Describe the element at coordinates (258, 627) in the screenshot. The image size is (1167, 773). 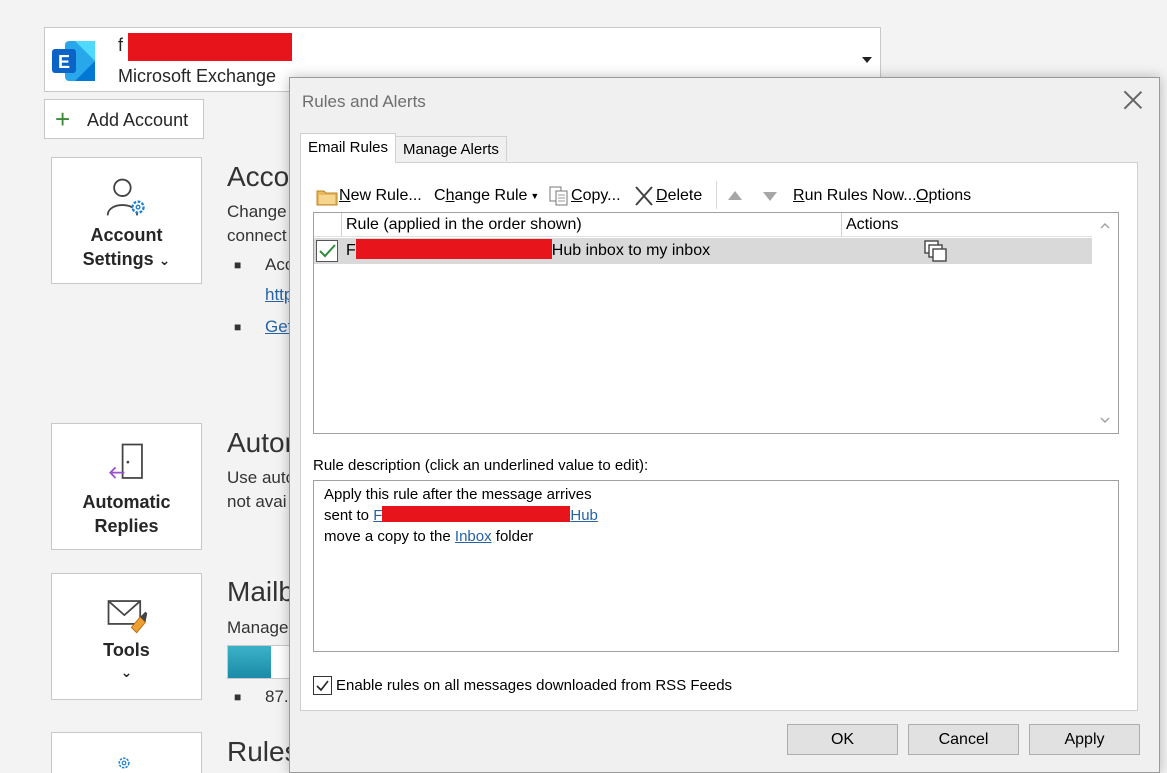
I see `section-text: Manage` at that location.